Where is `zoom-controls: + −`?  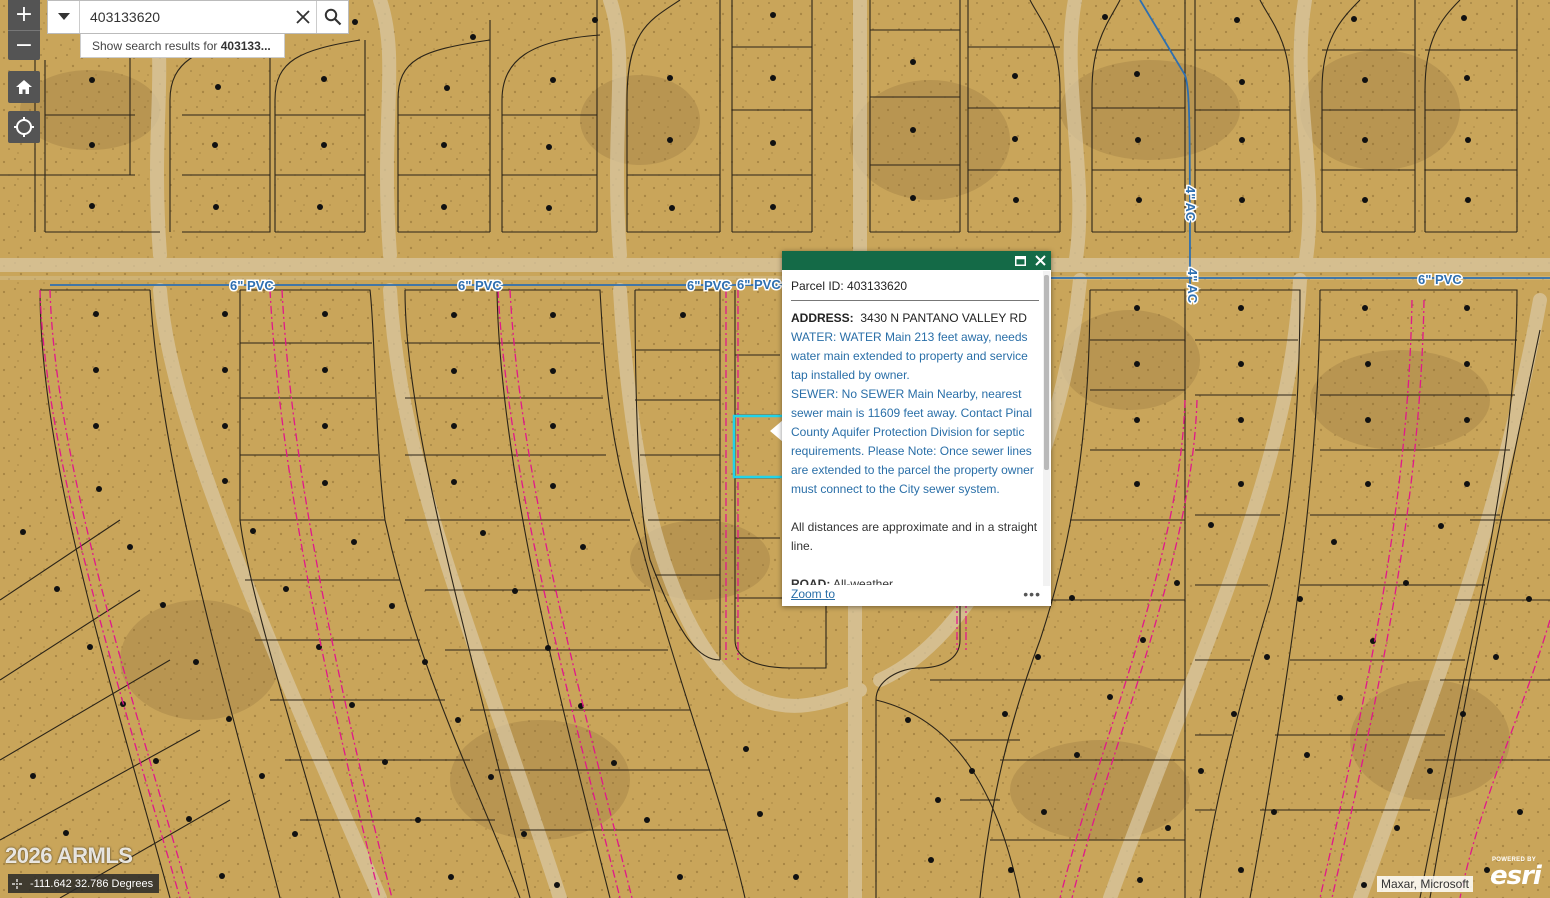 zoom-controls: + − is located at coordinates (24, 30).